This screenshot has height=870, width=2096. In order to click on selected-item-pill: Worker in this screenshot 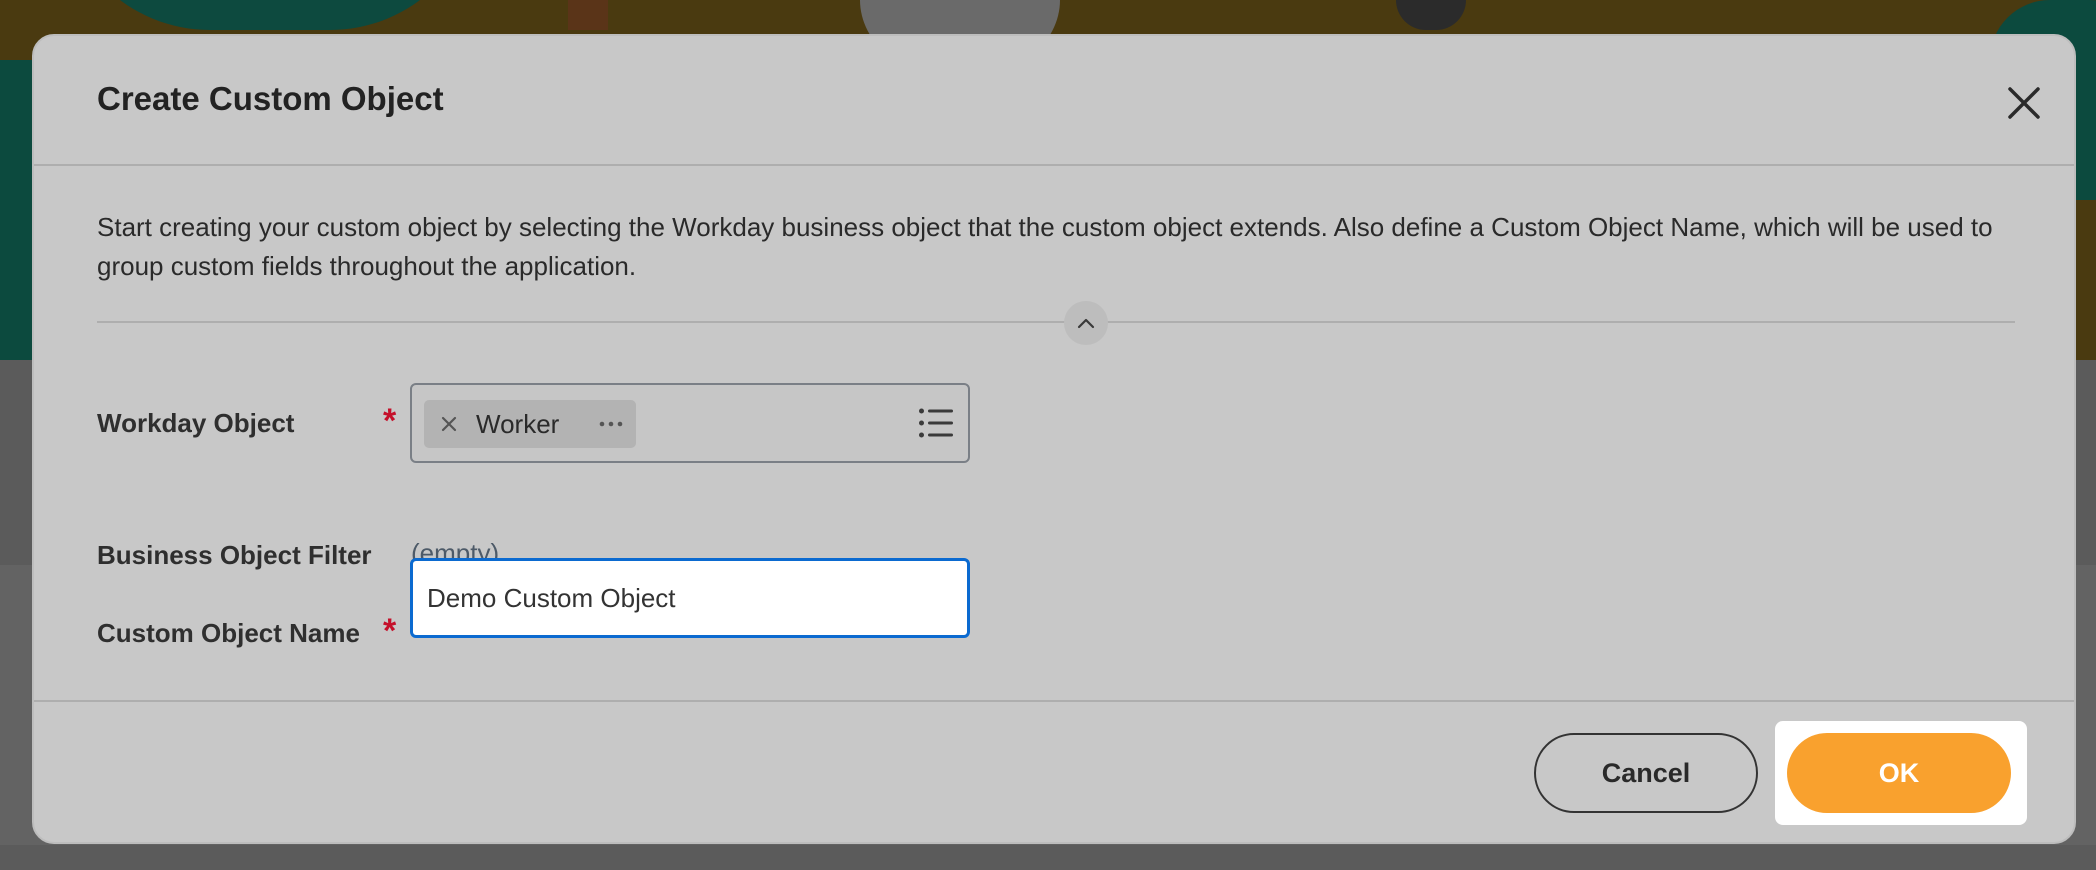, I will do `click(530, 424)`.